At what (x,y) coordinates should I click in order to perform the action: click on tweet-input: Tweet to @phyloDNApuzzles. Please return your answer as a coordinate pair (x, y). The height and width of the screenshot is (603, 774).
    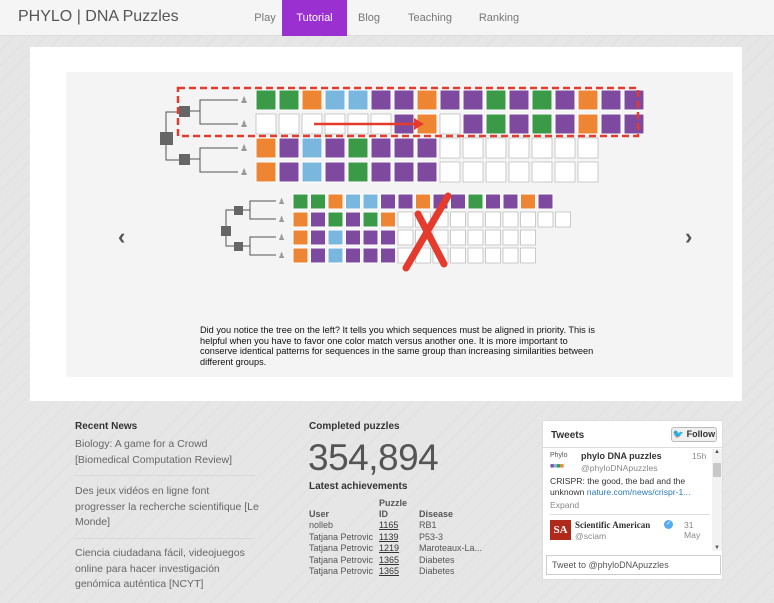
    Looking at the image, I should click on (633, 565).